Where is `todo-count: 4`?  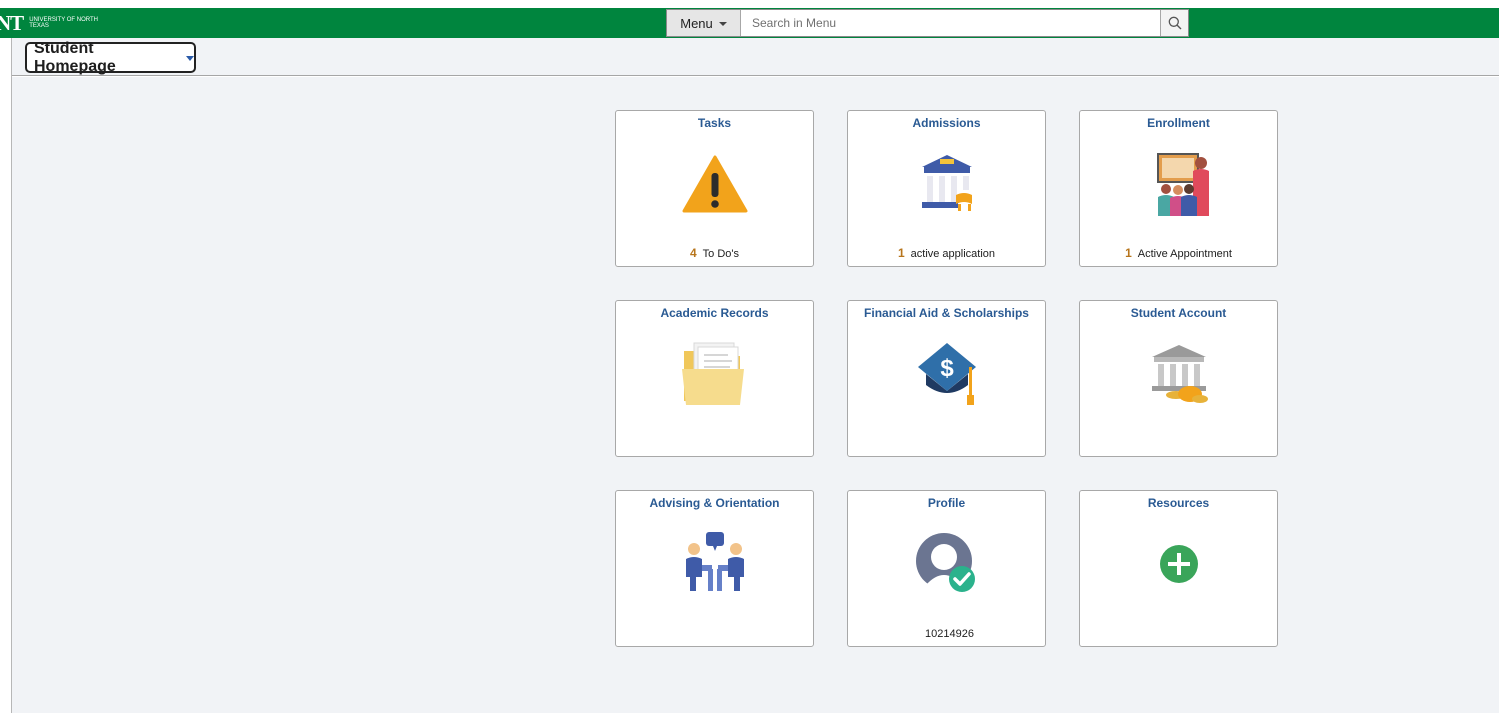 todo-count: 4 is located at coordinates (693, 253).